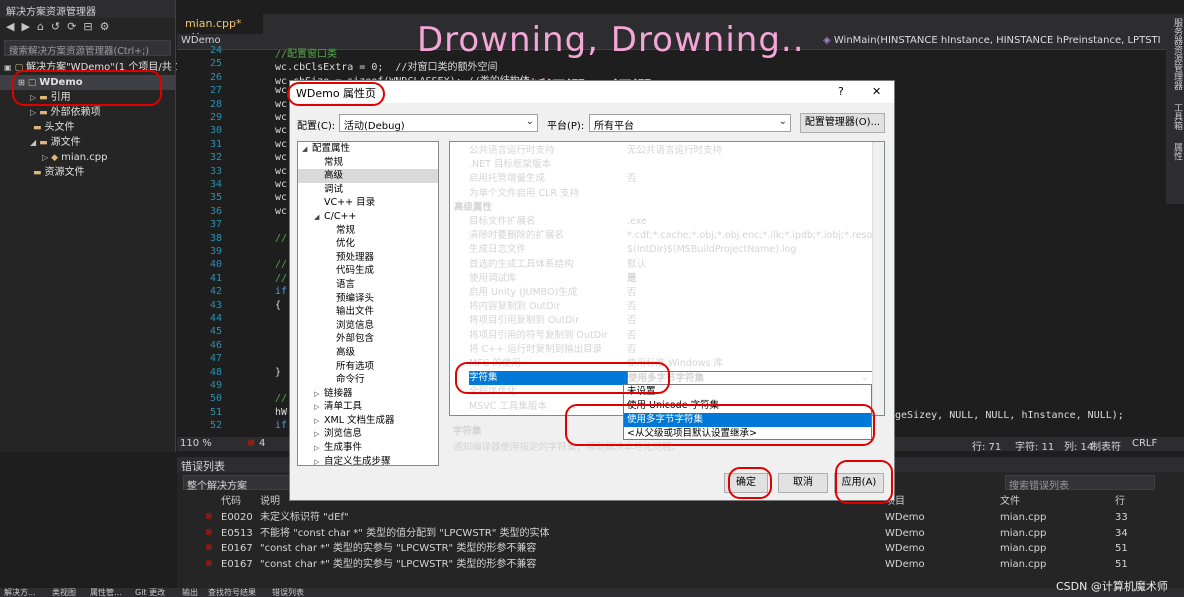 Image resolution: width=1184 pixels, height=597 pixels. What do you see at coordinates (661, 350) in the screenshot?
I see `grid-row: 将 C++ 运行时复制到输出目录 否` at bounding box center [661, 350].